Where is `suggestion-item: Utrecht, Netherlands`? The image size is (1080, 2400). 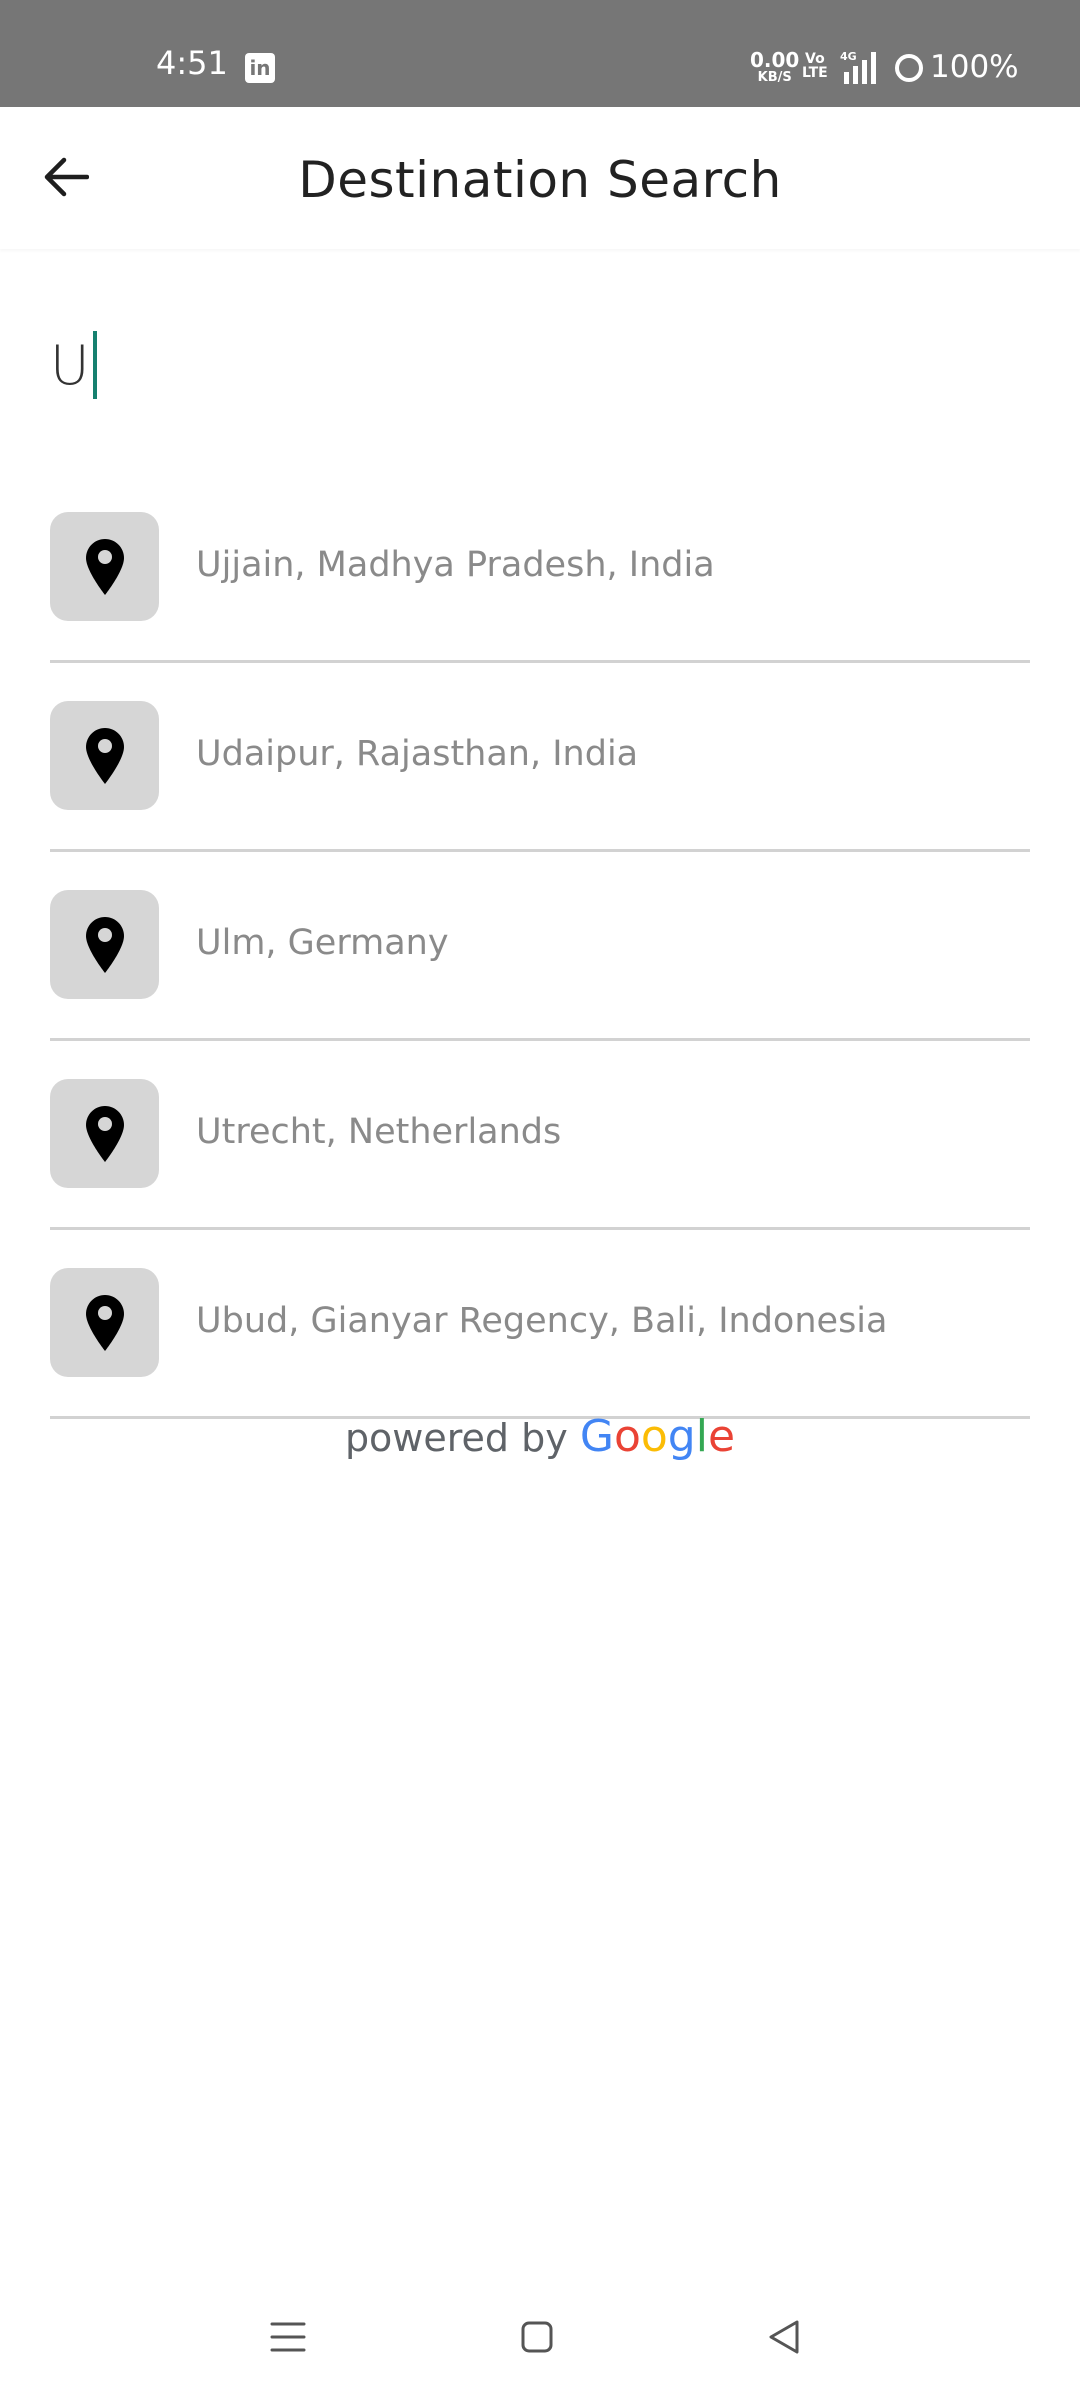 suggestion-item: Utrecht, Netherlands is located at coordinates (540, 1135).